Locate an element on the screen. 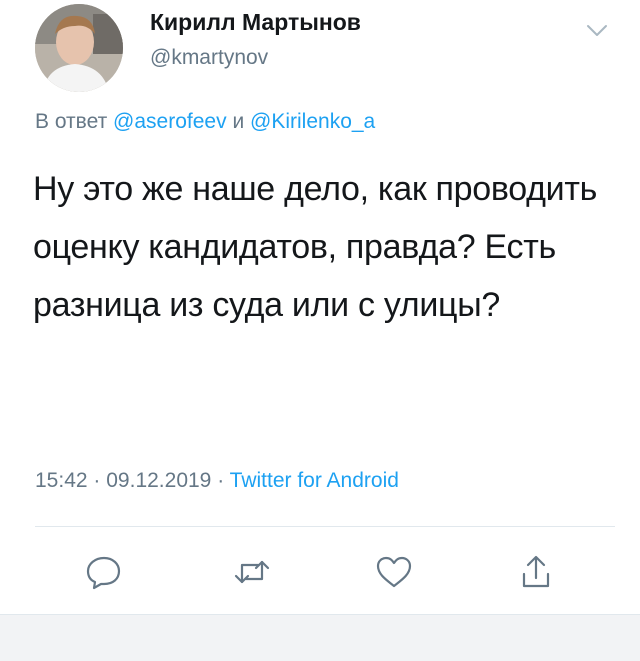 This screenshot has width=640, height=661. retweet-button is located at coordinates (252, 572).